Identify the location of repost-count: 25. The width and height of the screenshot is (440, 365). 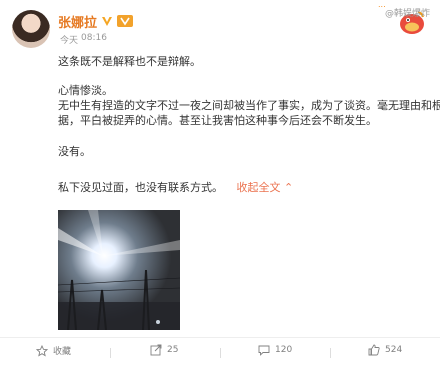
(173, 350).